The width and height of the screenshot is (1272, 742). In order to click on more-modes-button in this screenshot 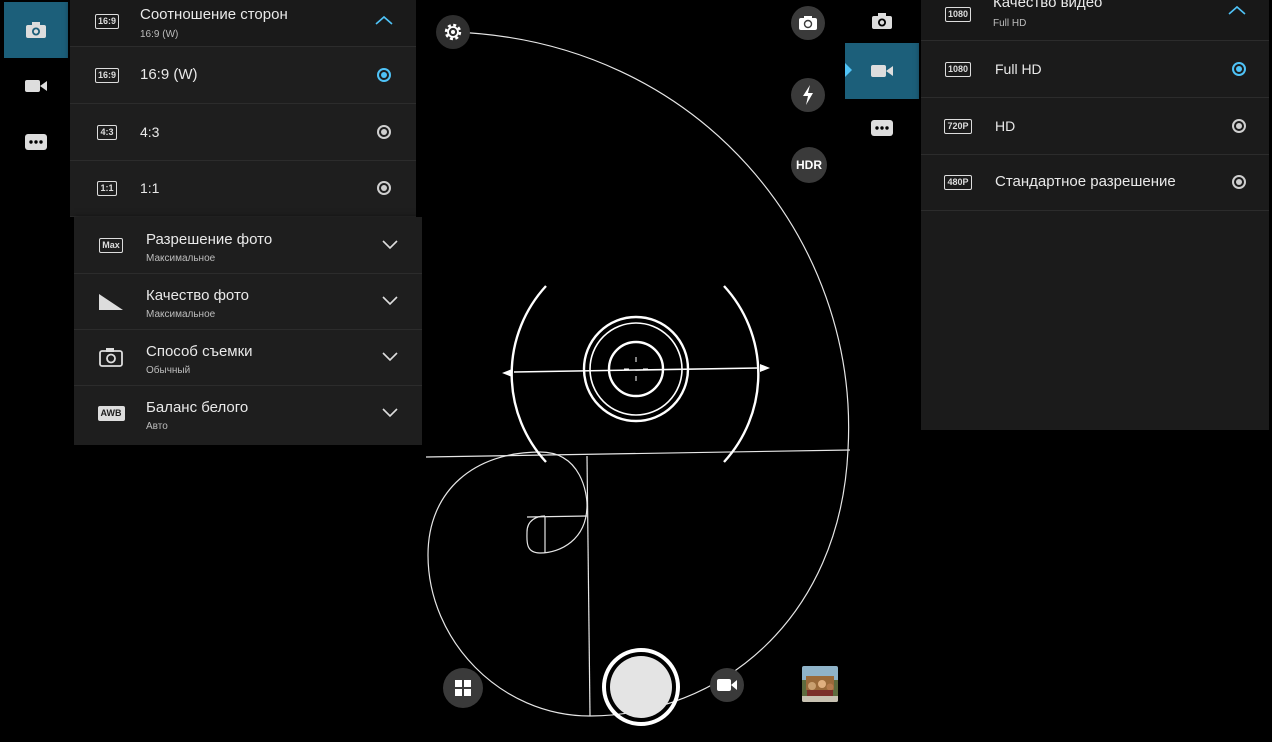, I will do `click(36, 142)`.